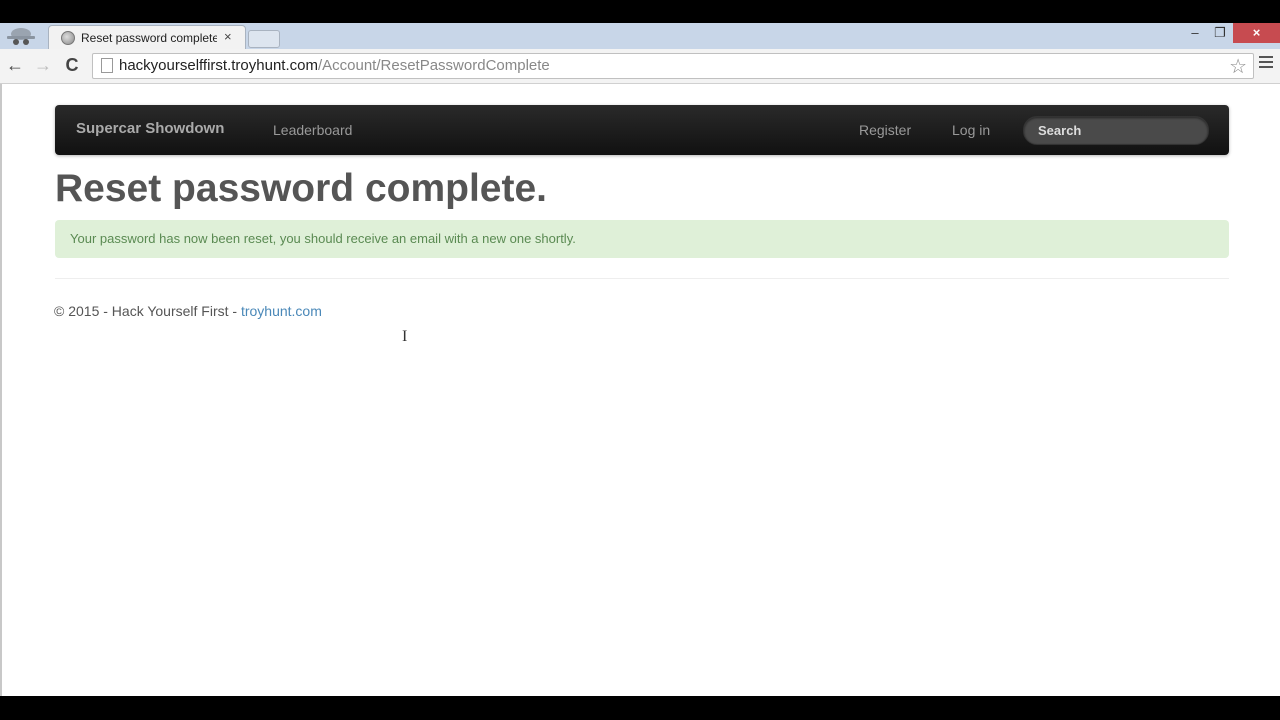 This screenshot has width=1280, height=720. I want to click on new-tab-button, so click(264, 39).